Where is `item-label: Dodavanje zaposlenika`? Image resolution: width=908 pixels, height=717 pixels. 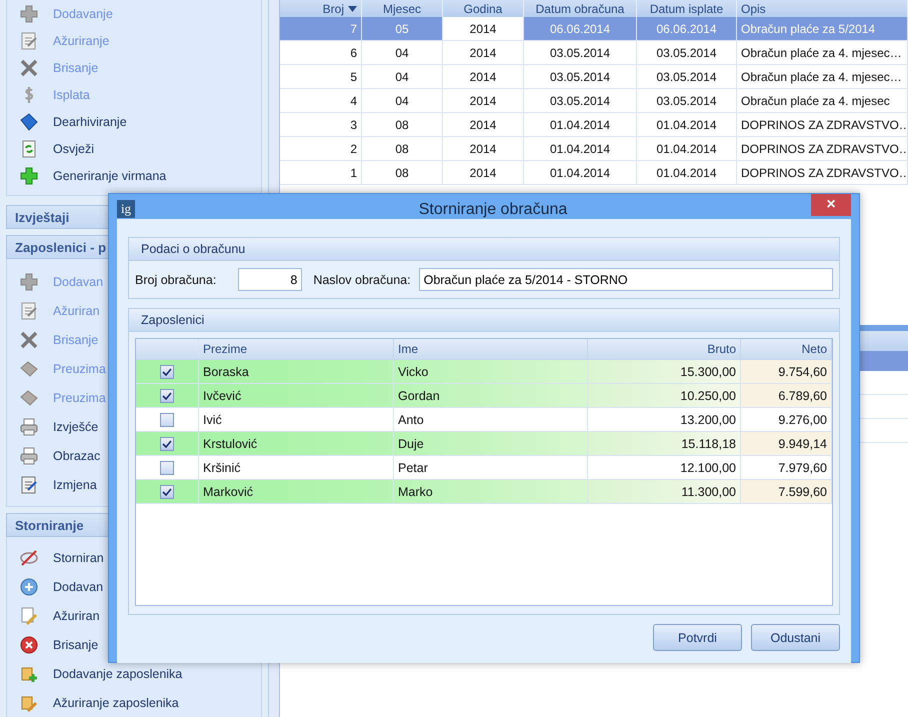 item-label: Dodavanje zaposlenika is located at coordinates (117, 673).